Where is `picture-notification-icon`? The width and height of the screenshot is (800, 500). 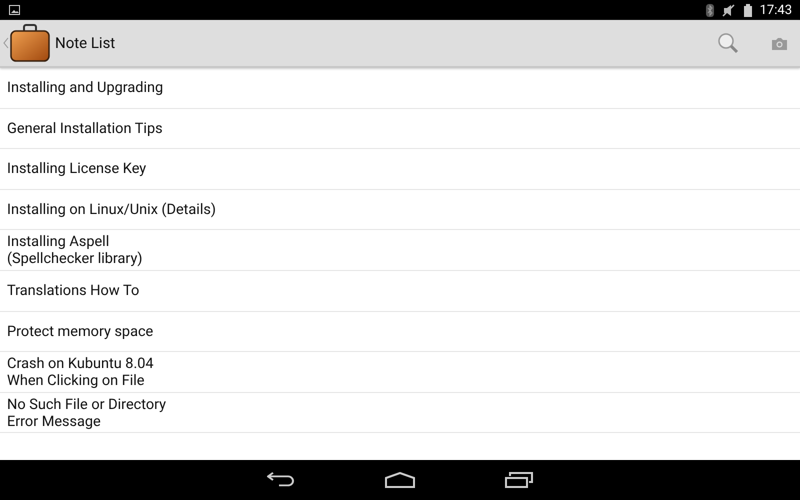
picture-notification-icon is located at coordinates (14, 10).